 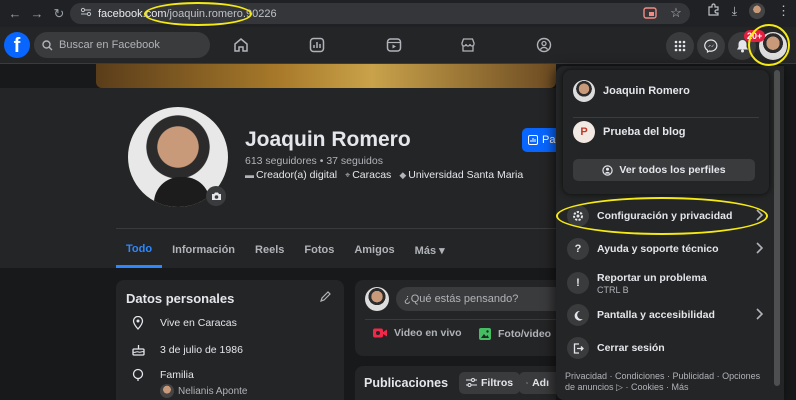 What do you see at coordinates (86, 13) in the screenshot?
I see `site-settings-icon` at bounding box center [86, 13].